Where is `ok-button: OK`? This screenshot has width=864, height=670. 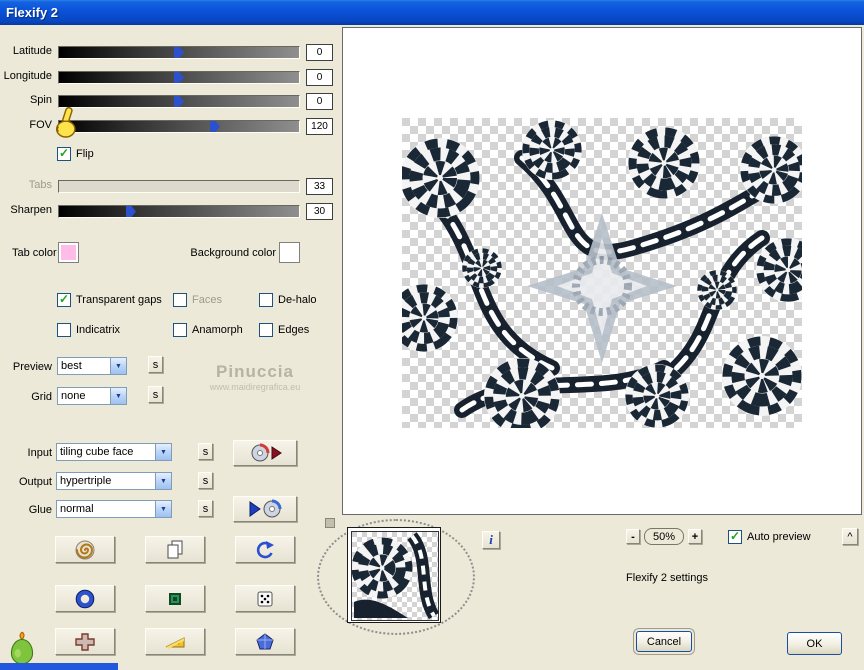
ok-button: OK is located at coordinates (814, 643).